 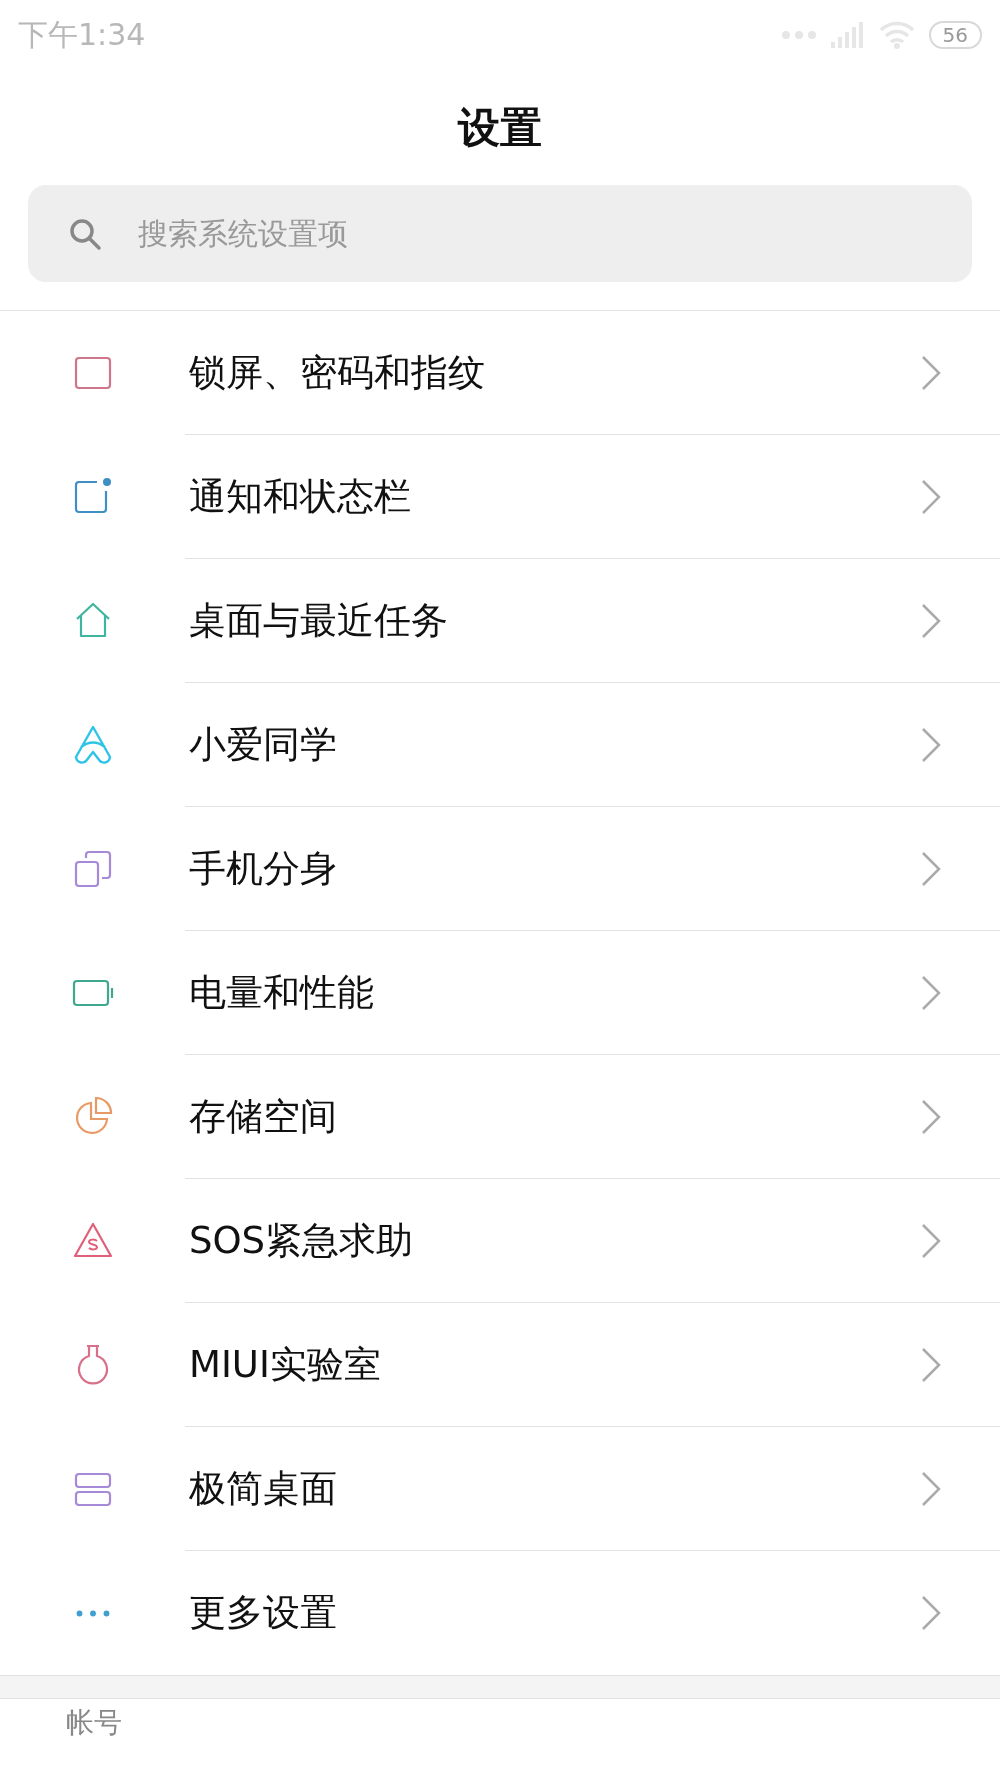 I want to click on dots-icon, so click(x=798, y=35).